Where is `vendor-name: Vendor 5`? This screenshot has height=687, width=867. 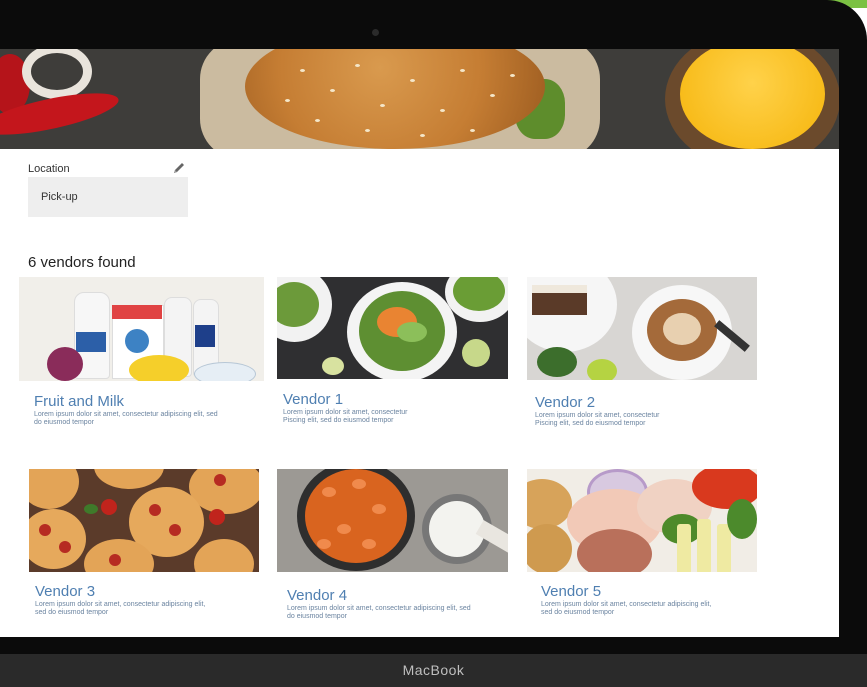 vendor-name: Vendor 5 is located at coordinates (571, 591).